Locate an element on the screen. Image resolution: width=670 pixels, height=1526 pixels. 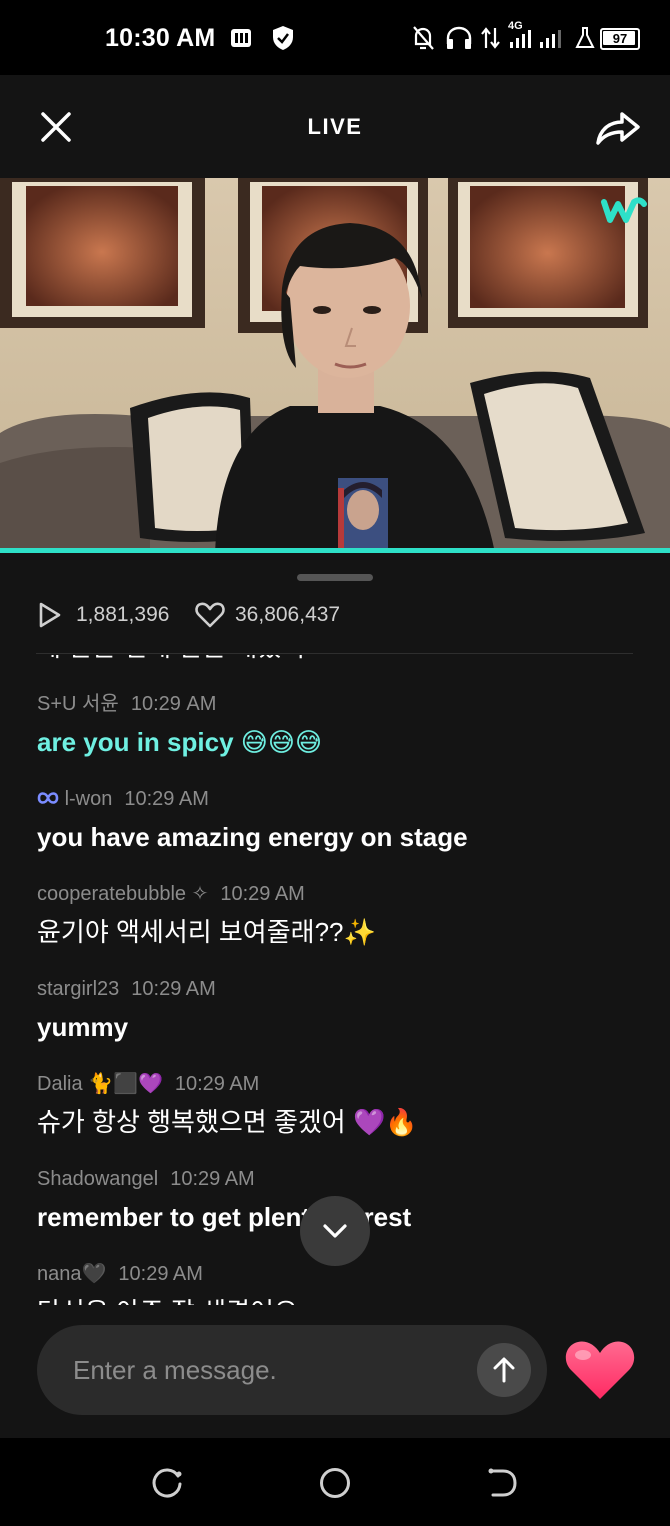
message-input is located at coordinates (263, 1370).